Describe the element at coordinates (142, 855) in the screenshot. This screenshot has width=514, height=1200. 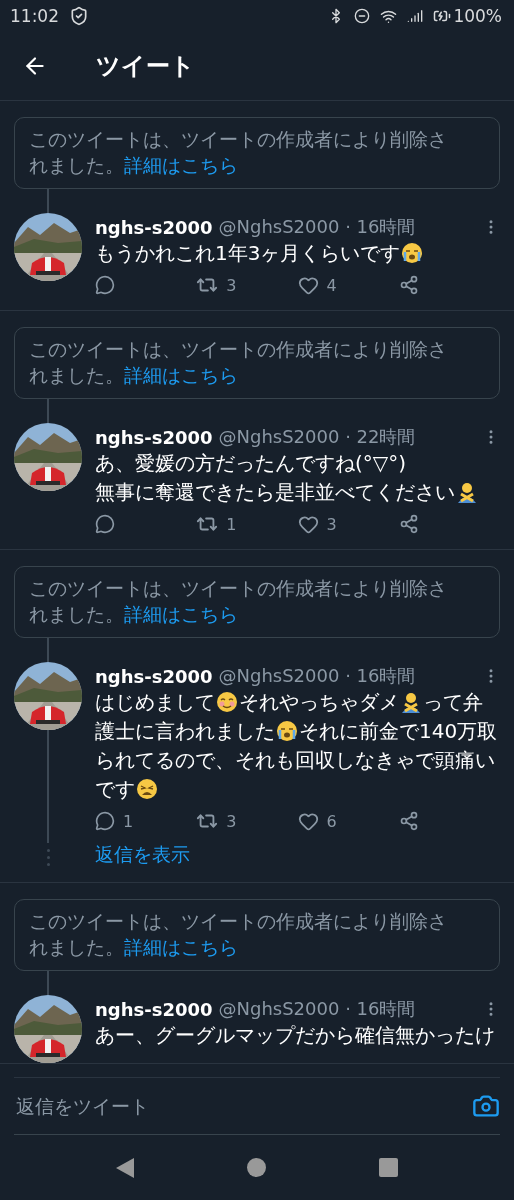
I see `show-replies-link: 返信を表示` at that location.